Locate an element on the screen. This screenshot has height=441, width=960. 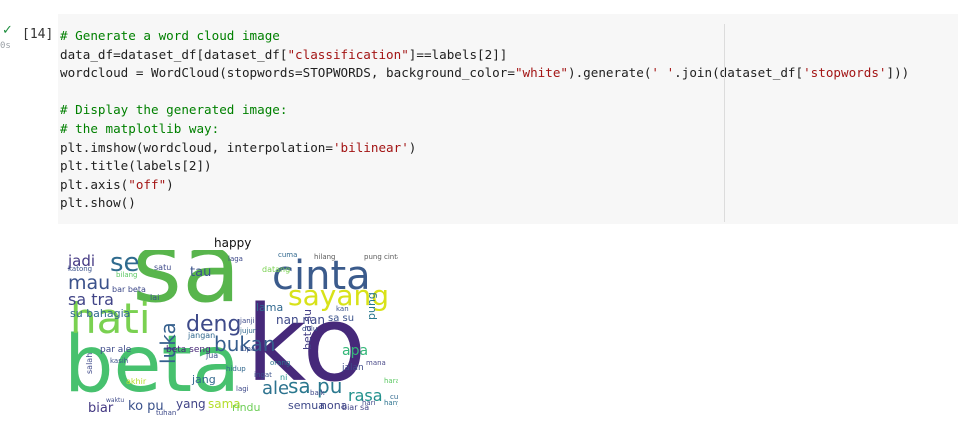
plot-title: happy is located at coordinates (233, 243).